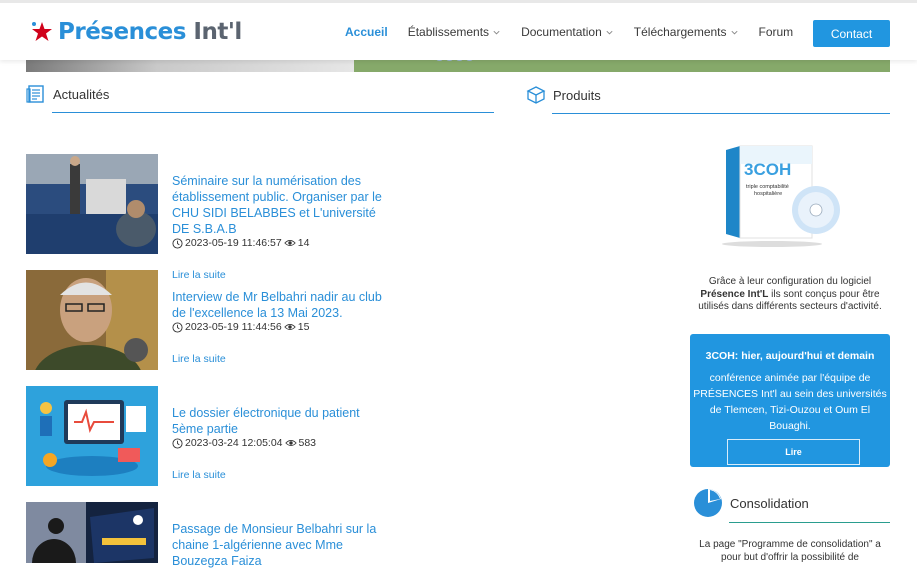  I want to click on newspaper-icon, so click(35, 94).